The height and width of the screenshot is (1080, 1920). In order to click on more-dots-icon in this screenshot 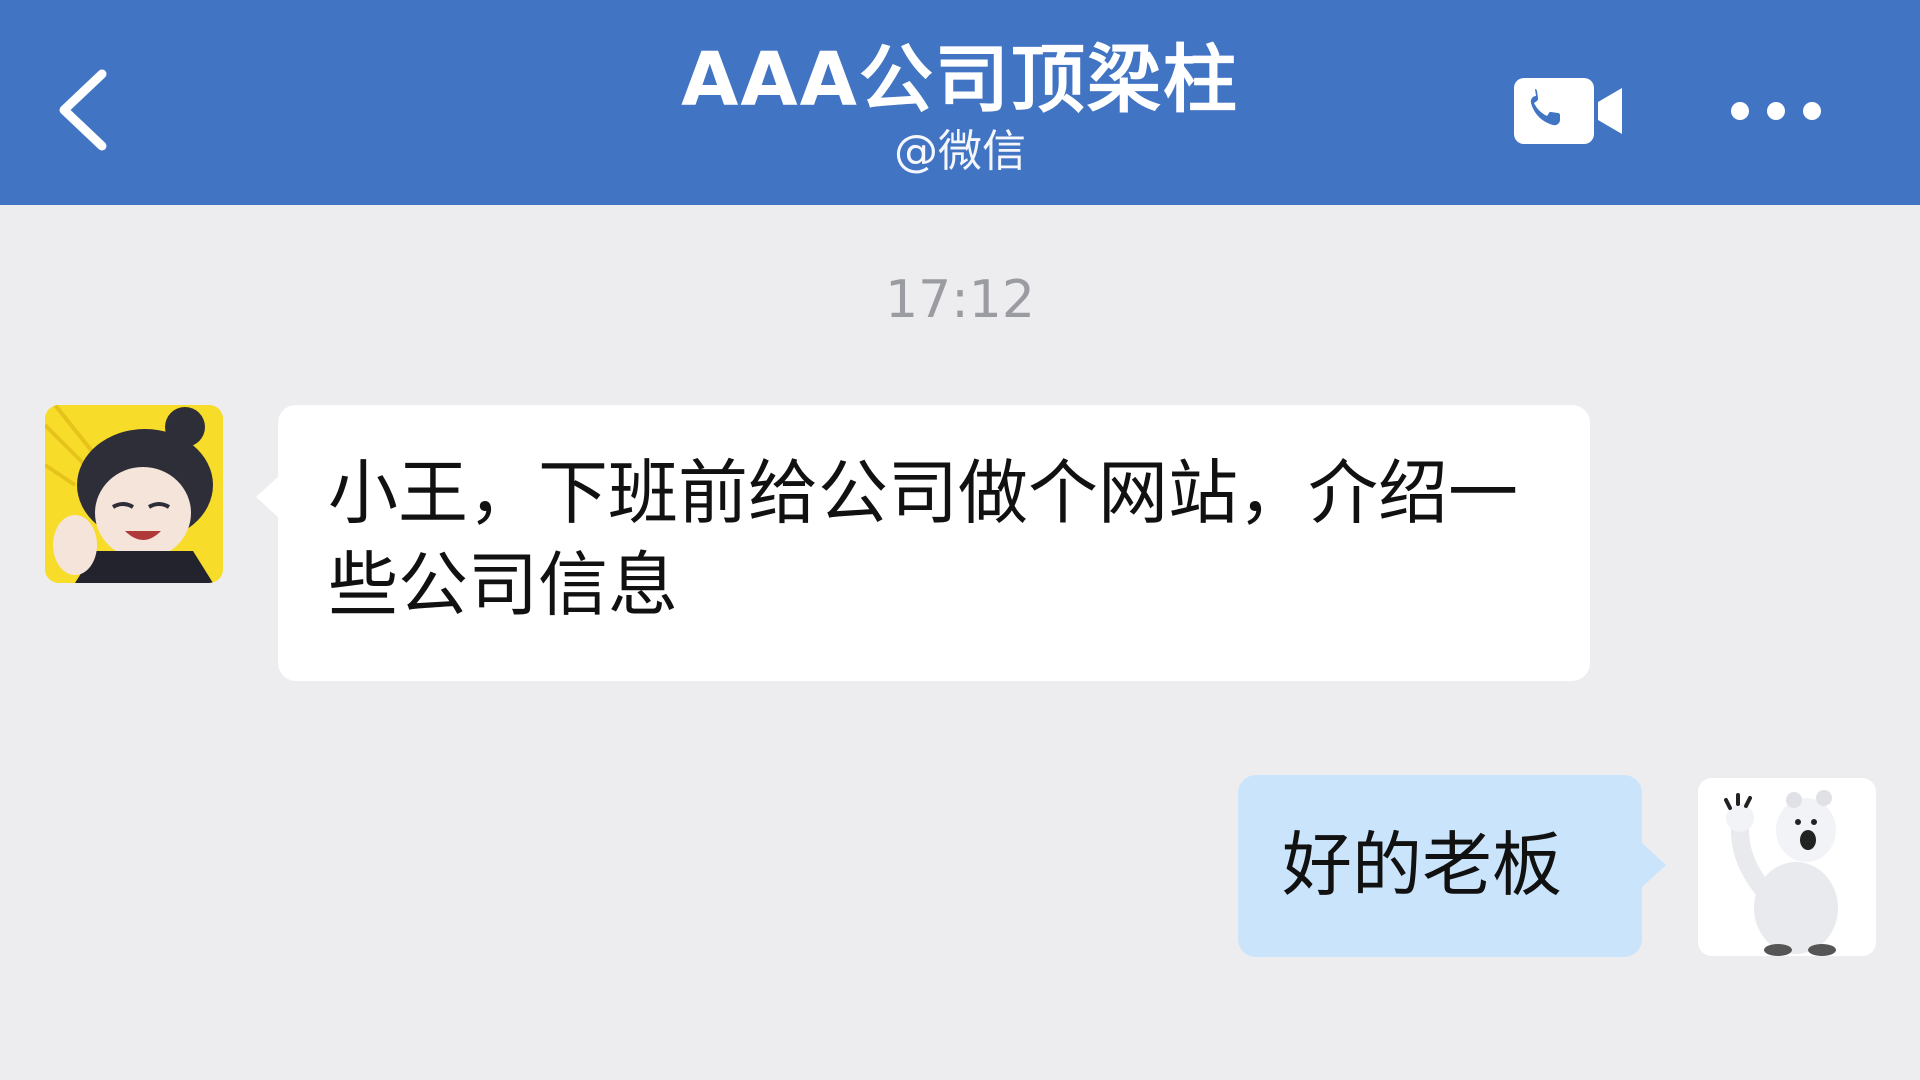, I will do `click(1776, 111)`.